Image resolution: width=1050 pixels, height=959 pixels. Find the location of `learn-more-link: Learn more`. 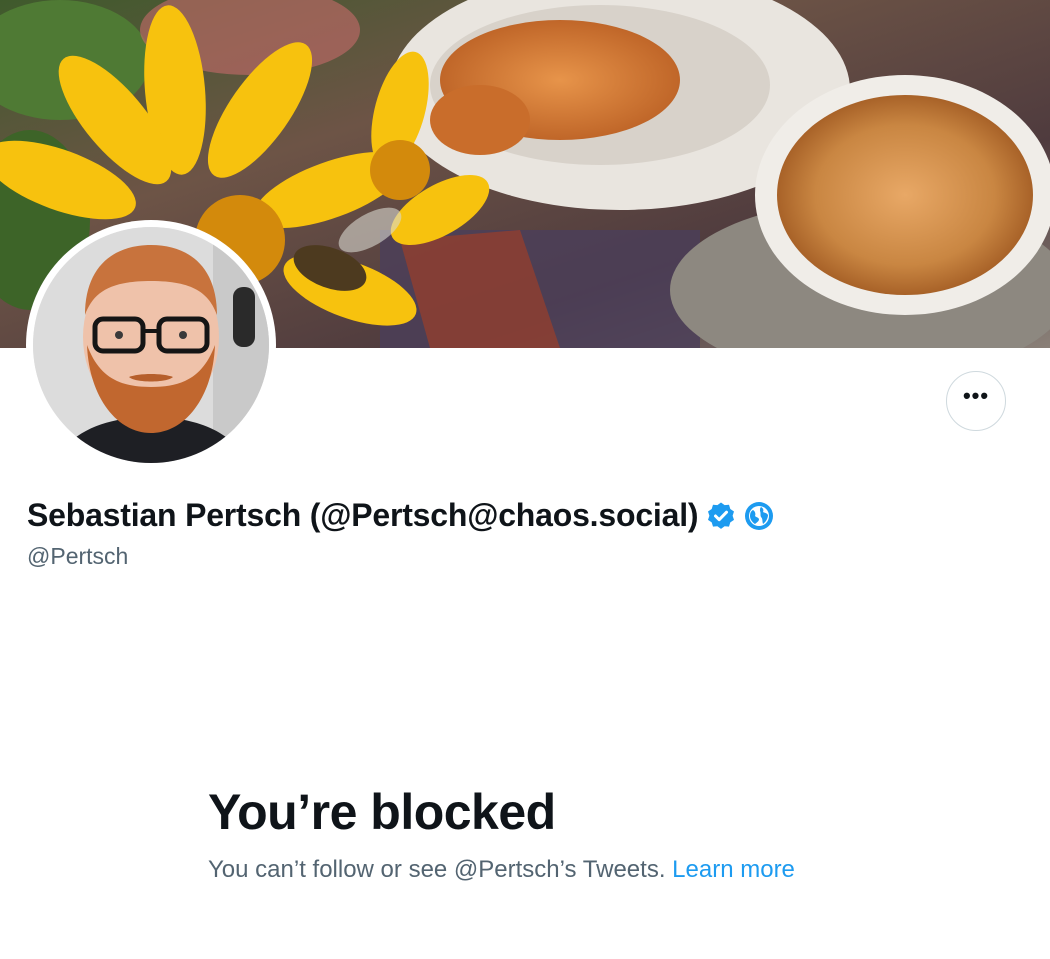

learn-more-link: Learn more is located at coordinates (733, 869).